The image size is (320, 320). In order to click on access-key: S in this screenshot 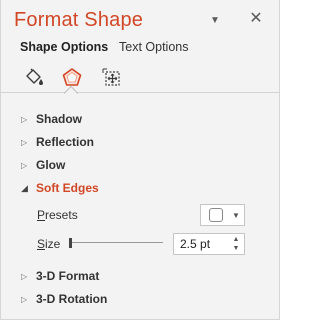, I will do `click(41, 244)`.